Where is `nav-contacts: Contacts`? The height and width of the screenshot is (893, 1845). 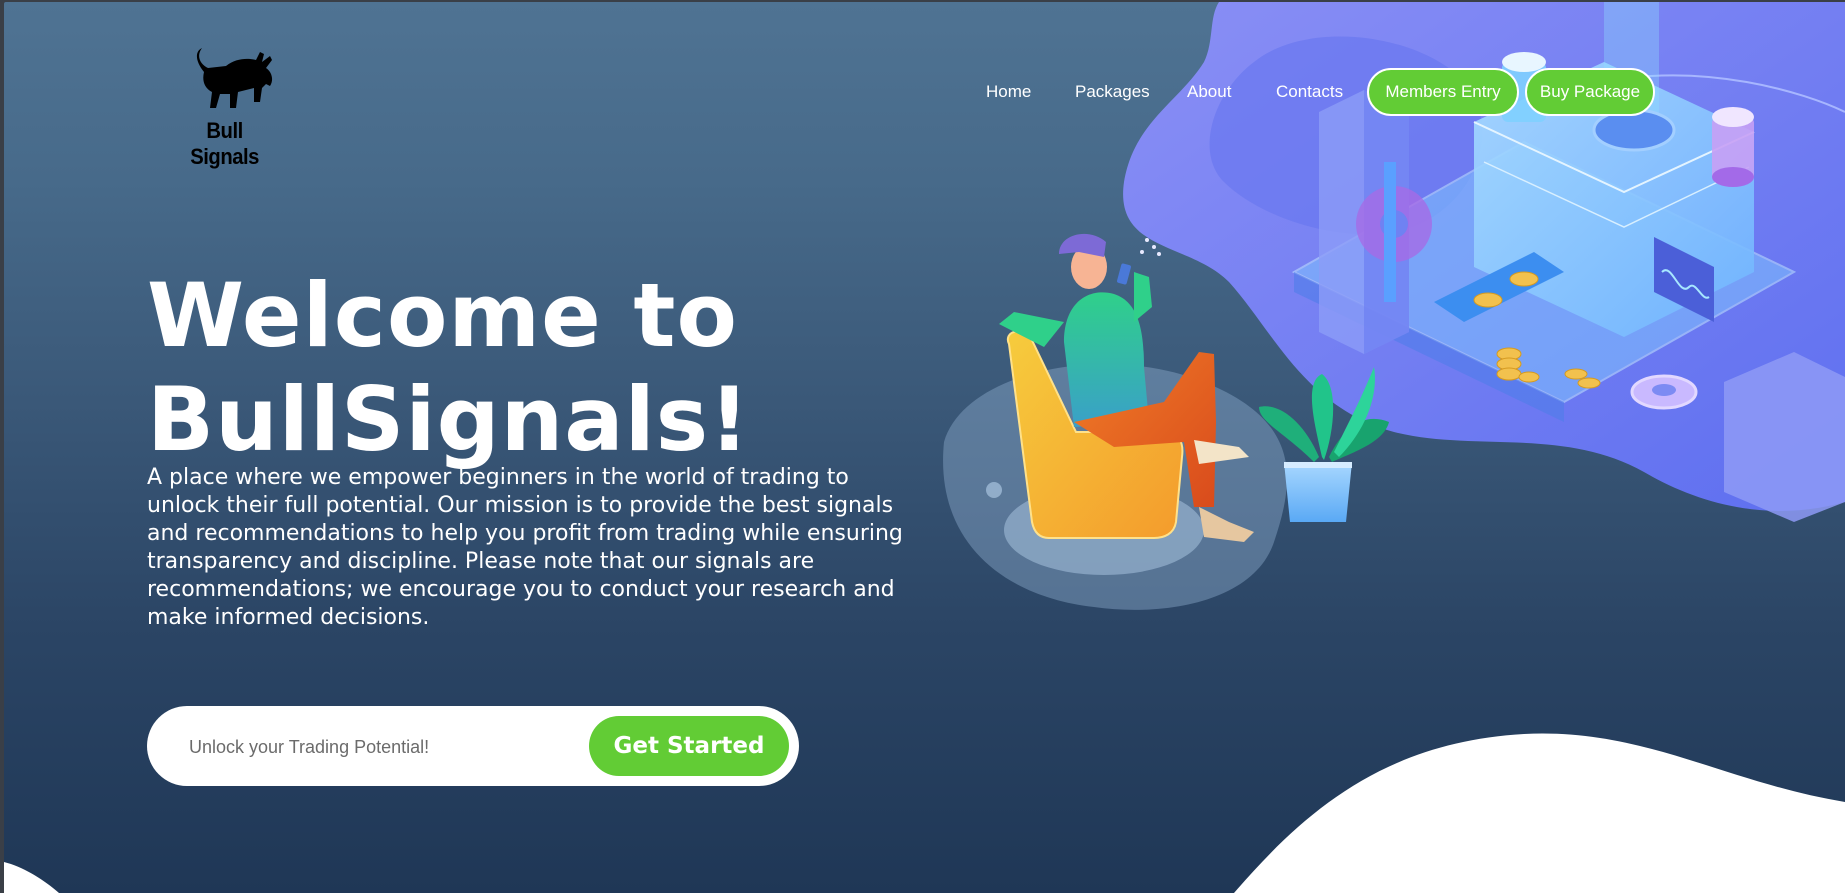
nav-contacts: Contacts is located at coordinates (1309, 92).